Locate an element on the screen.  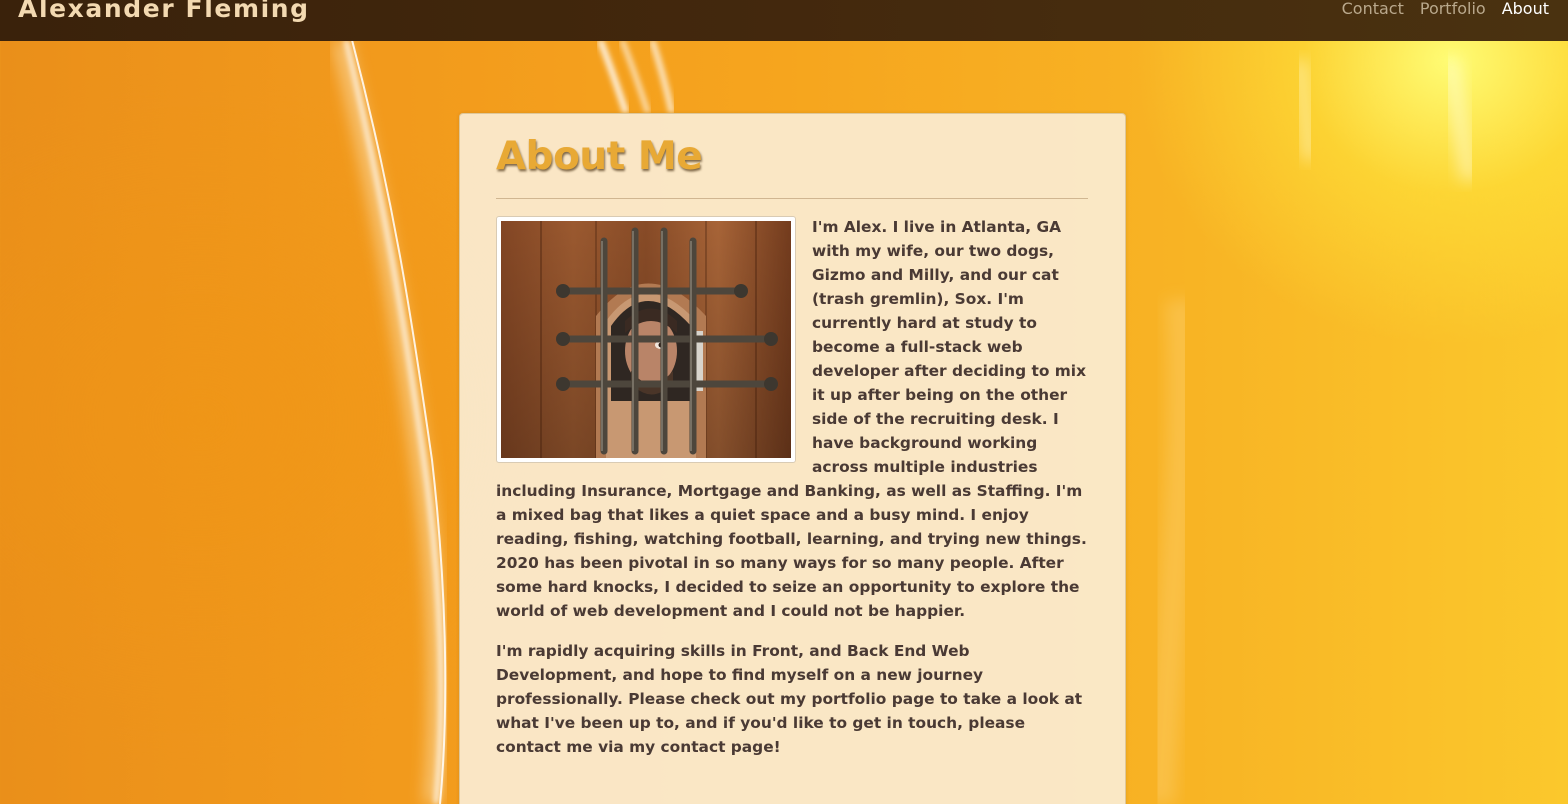
profile-photo is located at coordinates (646, 339).